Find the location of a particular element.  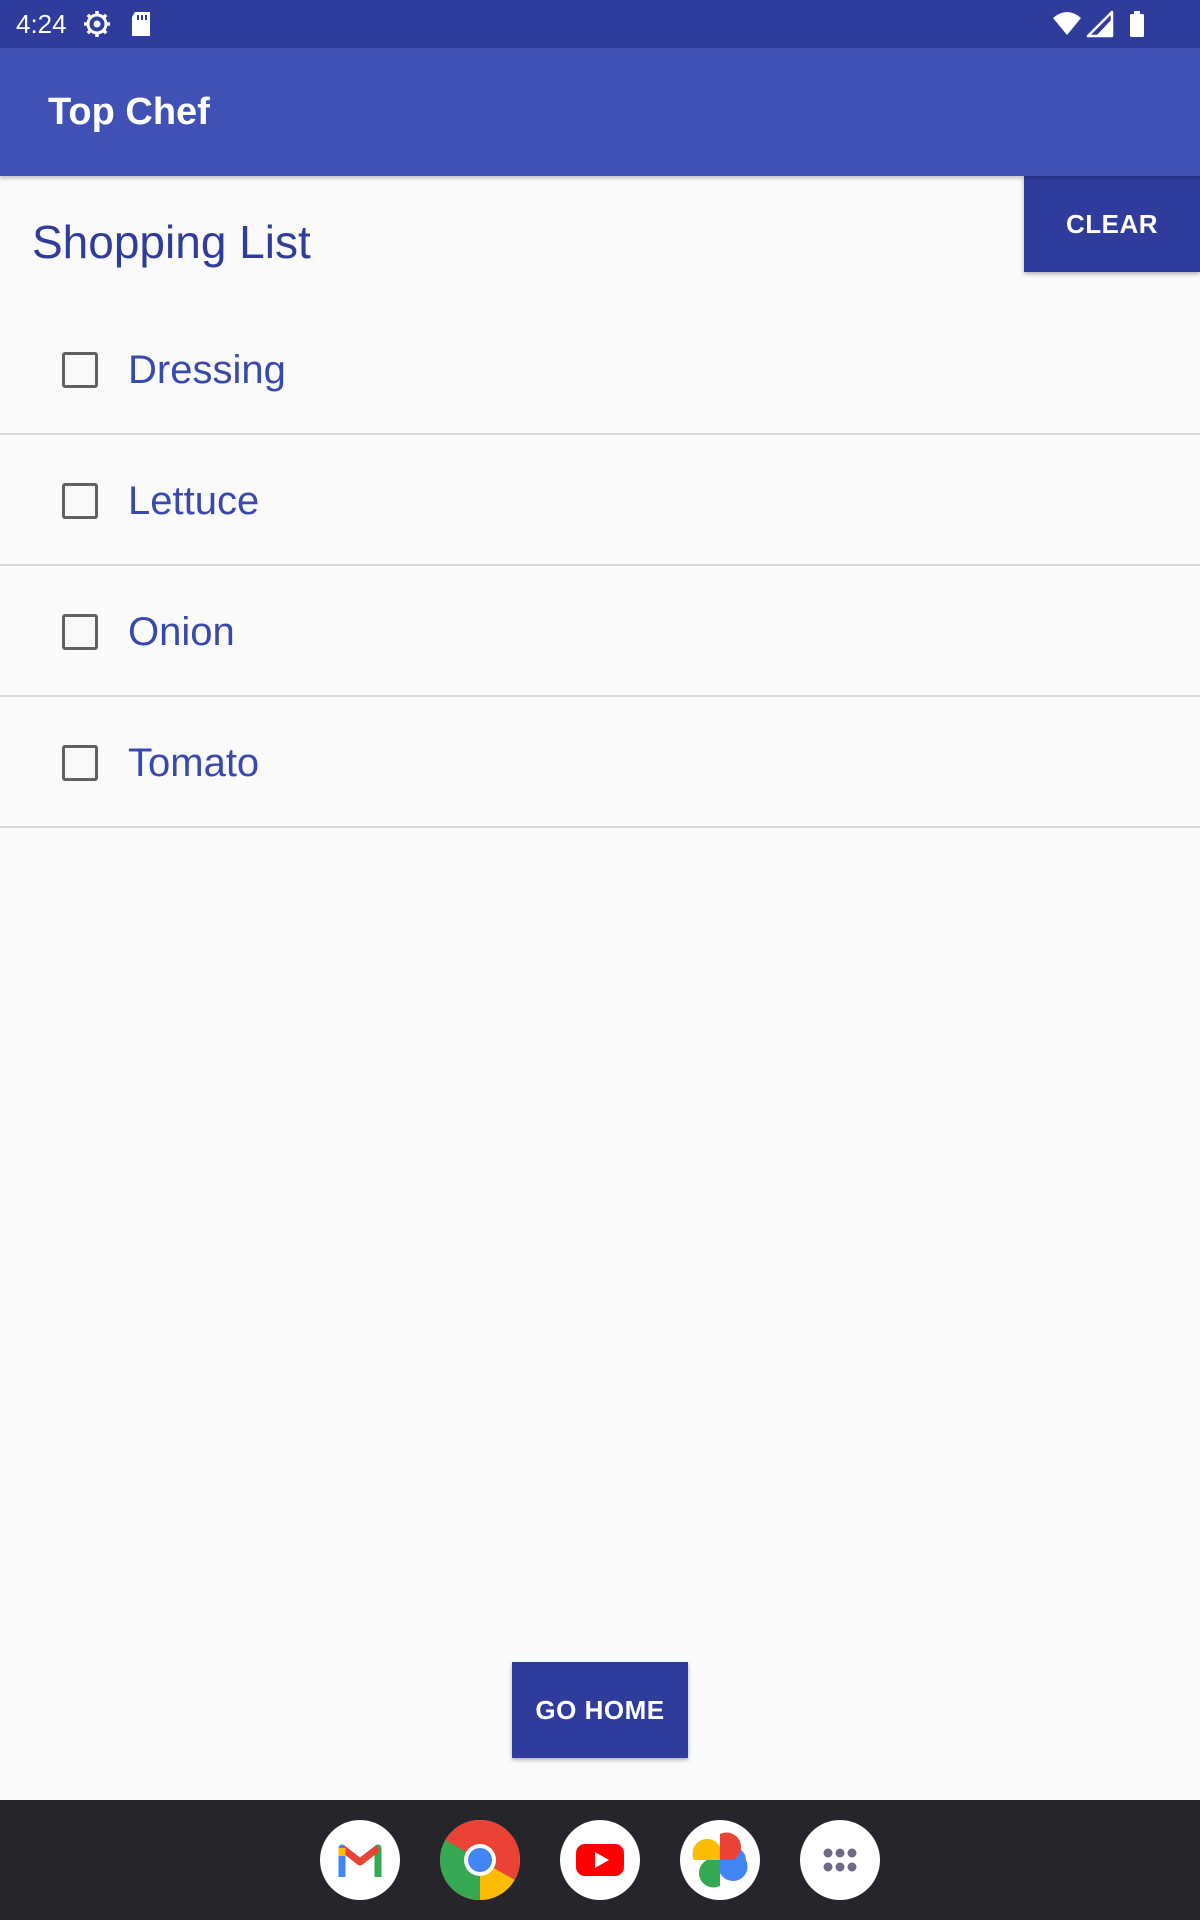

app-title: Top Chef is located at coordinates (129, 112).